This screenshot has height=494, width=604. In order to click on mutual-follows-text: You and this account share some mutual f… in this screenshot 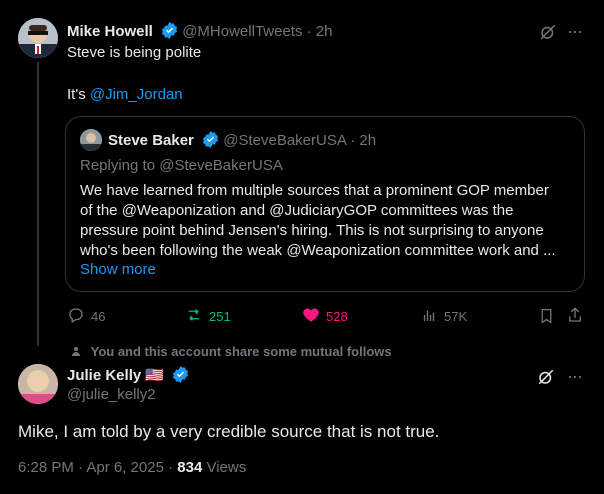, I will do `click(241, 351)`.